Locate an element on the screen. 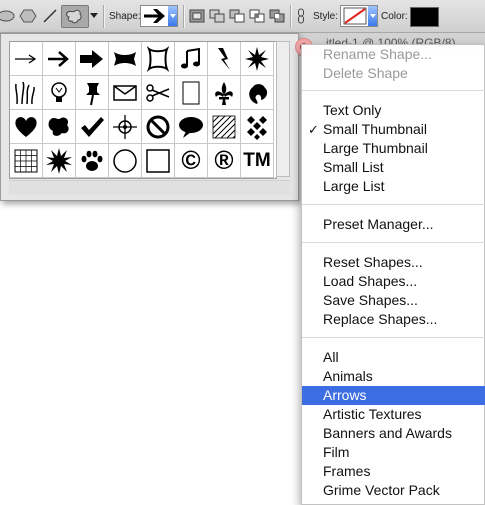  scissors-icon is located at coordinates (158, 92).